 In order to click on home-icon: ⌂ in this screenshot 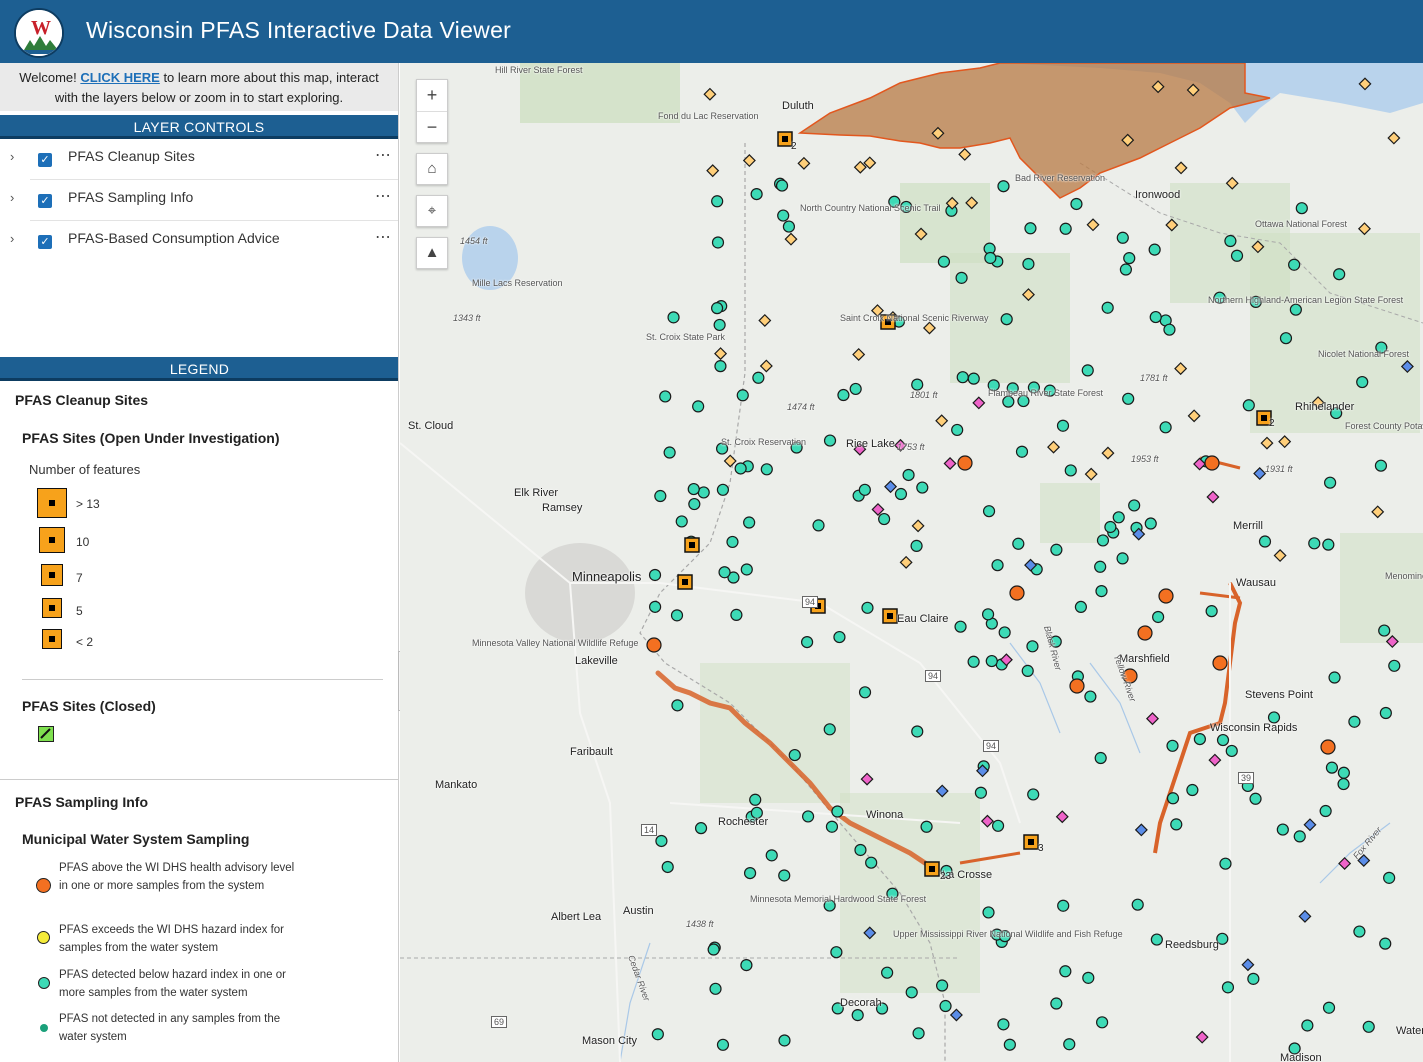, I will do `click(432, 169)`.